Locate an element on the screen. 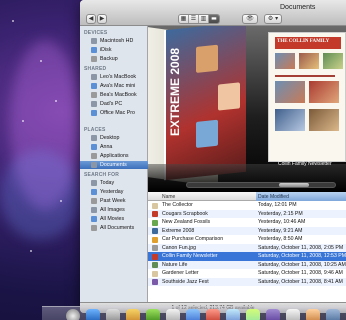  sidebar-item-label: Past Week is located at coordinates (113, 201).